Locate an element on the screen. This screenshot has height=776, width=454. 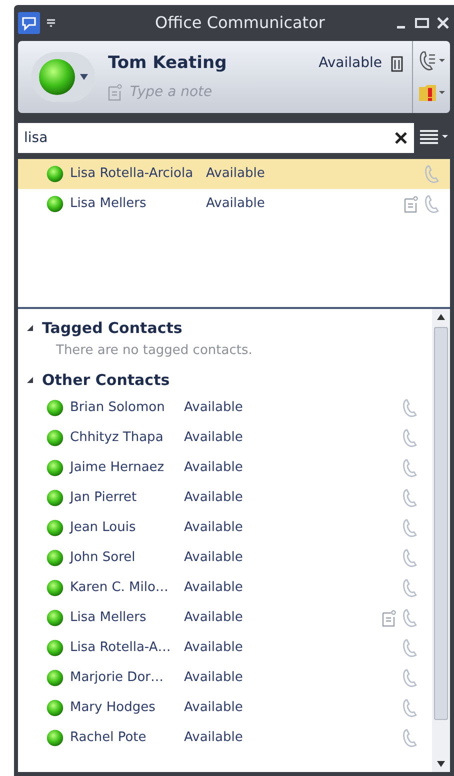
phone-list-icon is located at coordinates (432, 61).